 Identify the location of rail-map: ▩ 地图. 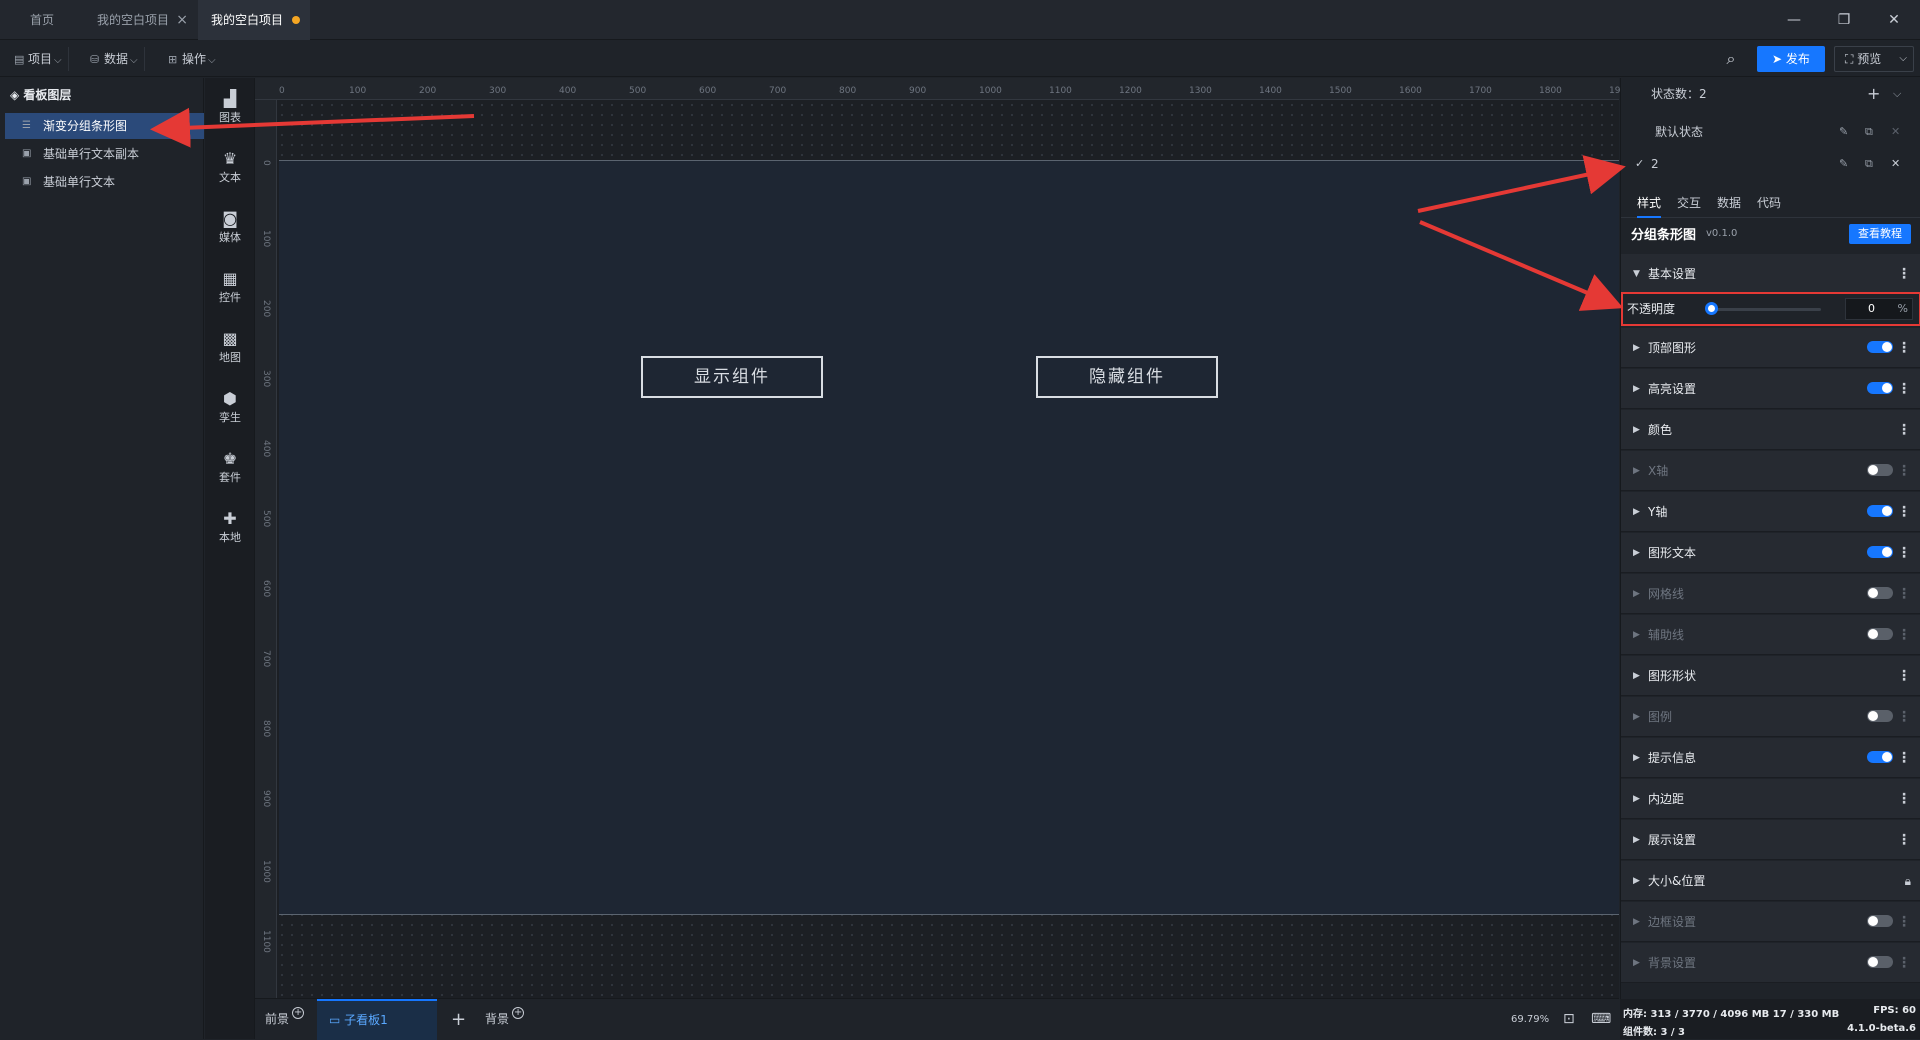
(230, 347).